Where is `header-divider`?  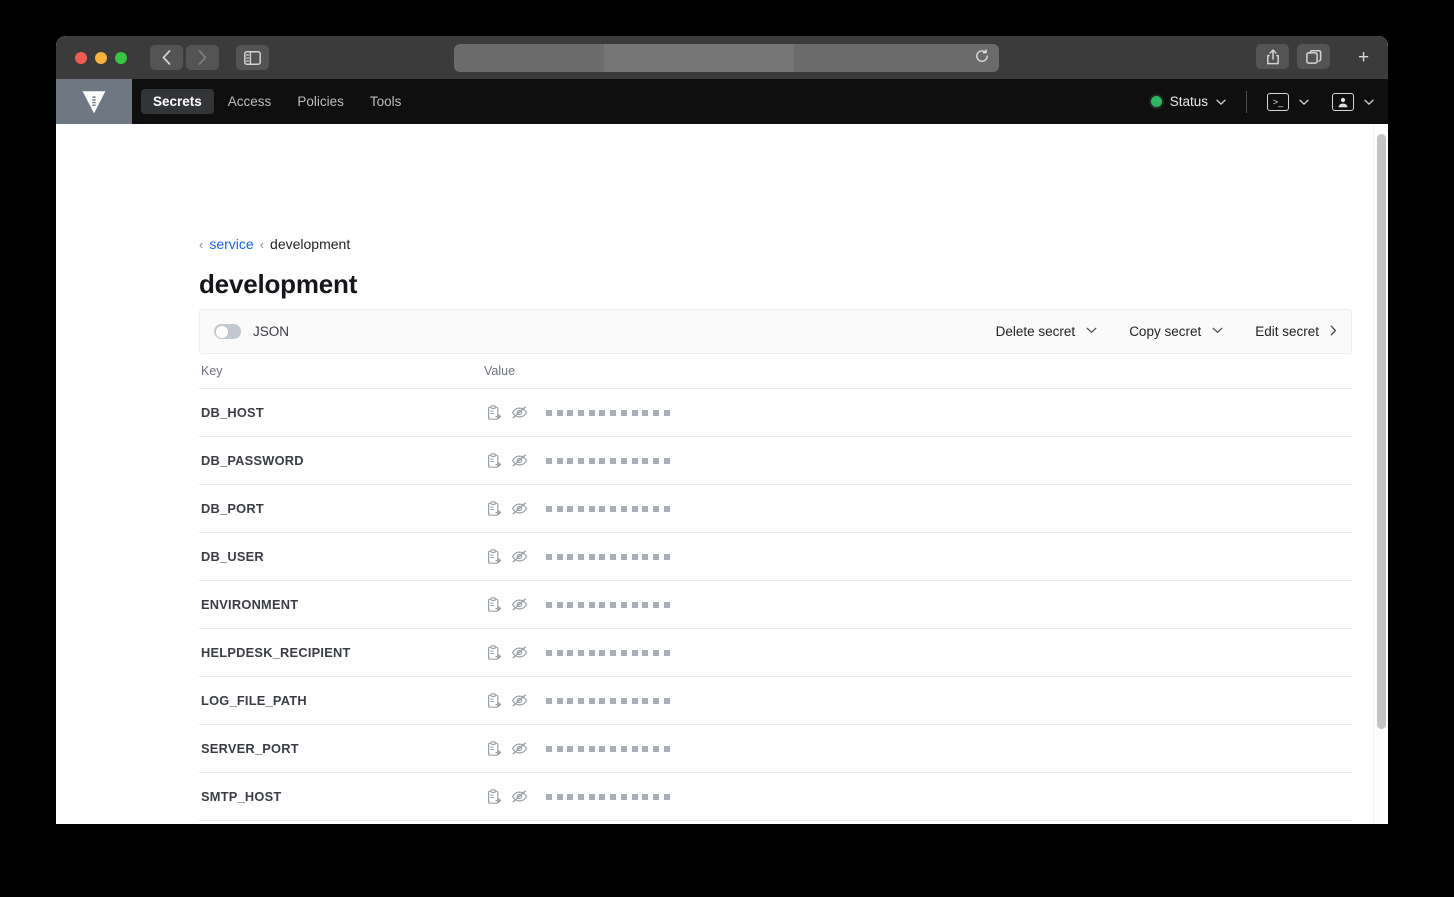
header-divider is located at coordinates (1246, 101).